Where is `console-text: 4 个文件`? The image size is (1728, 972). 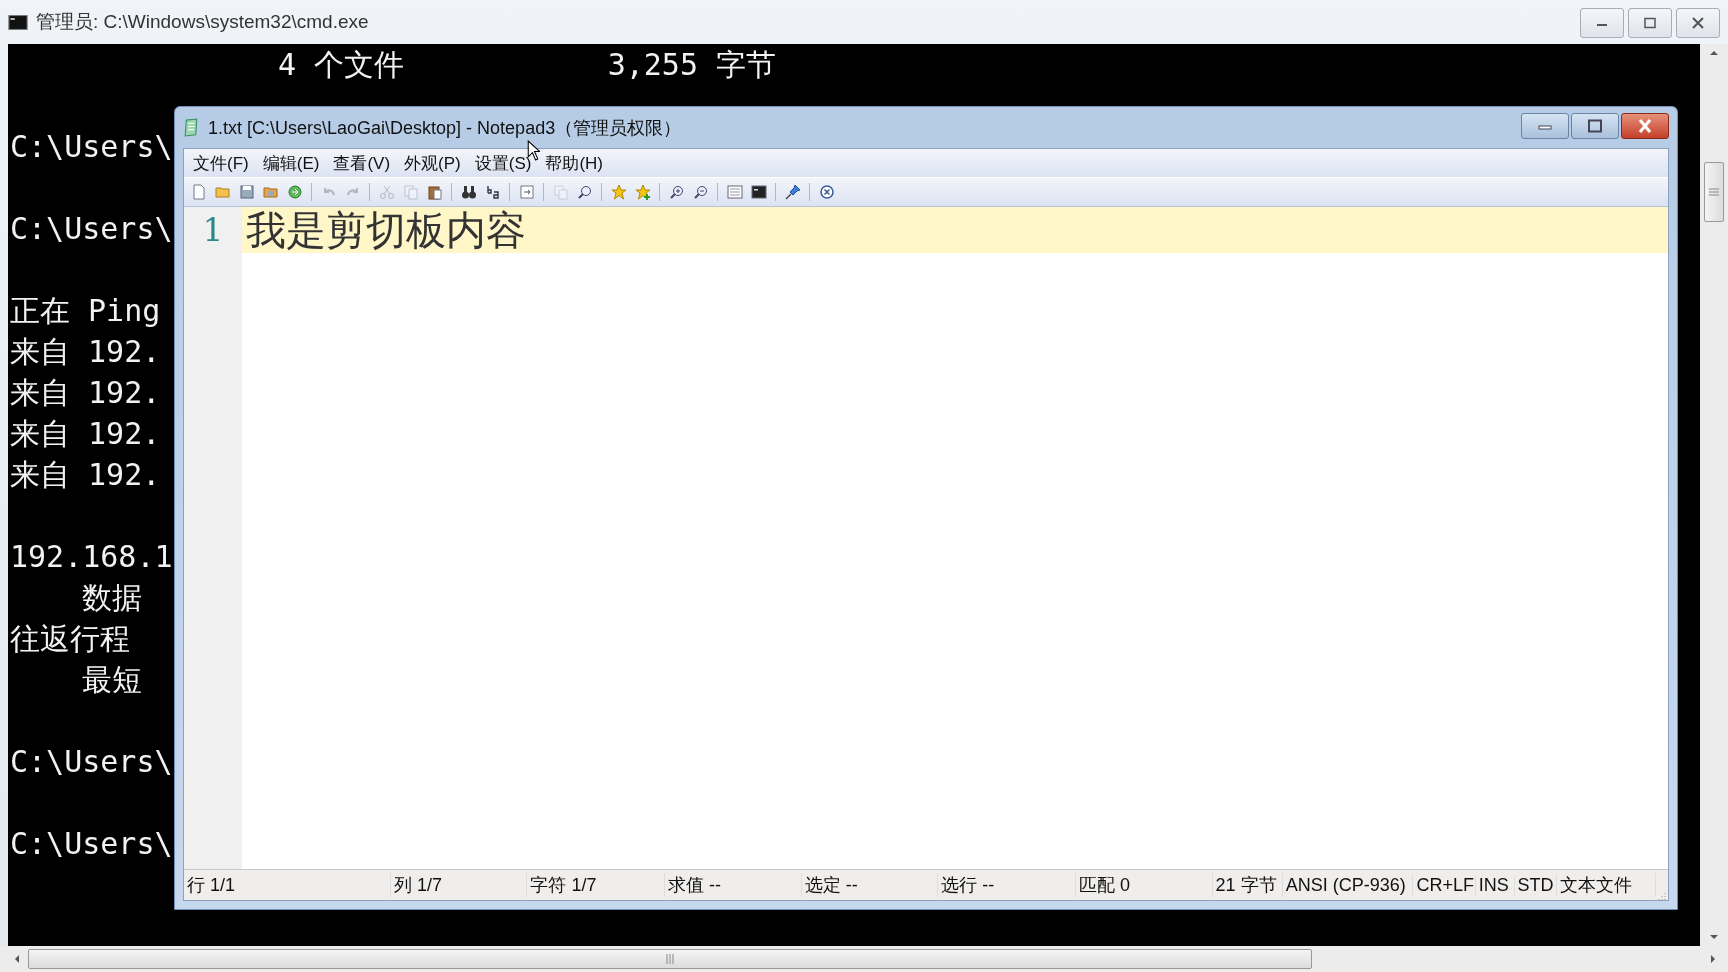
console-text: 4 个文件 is located at coordinates (342, 65).